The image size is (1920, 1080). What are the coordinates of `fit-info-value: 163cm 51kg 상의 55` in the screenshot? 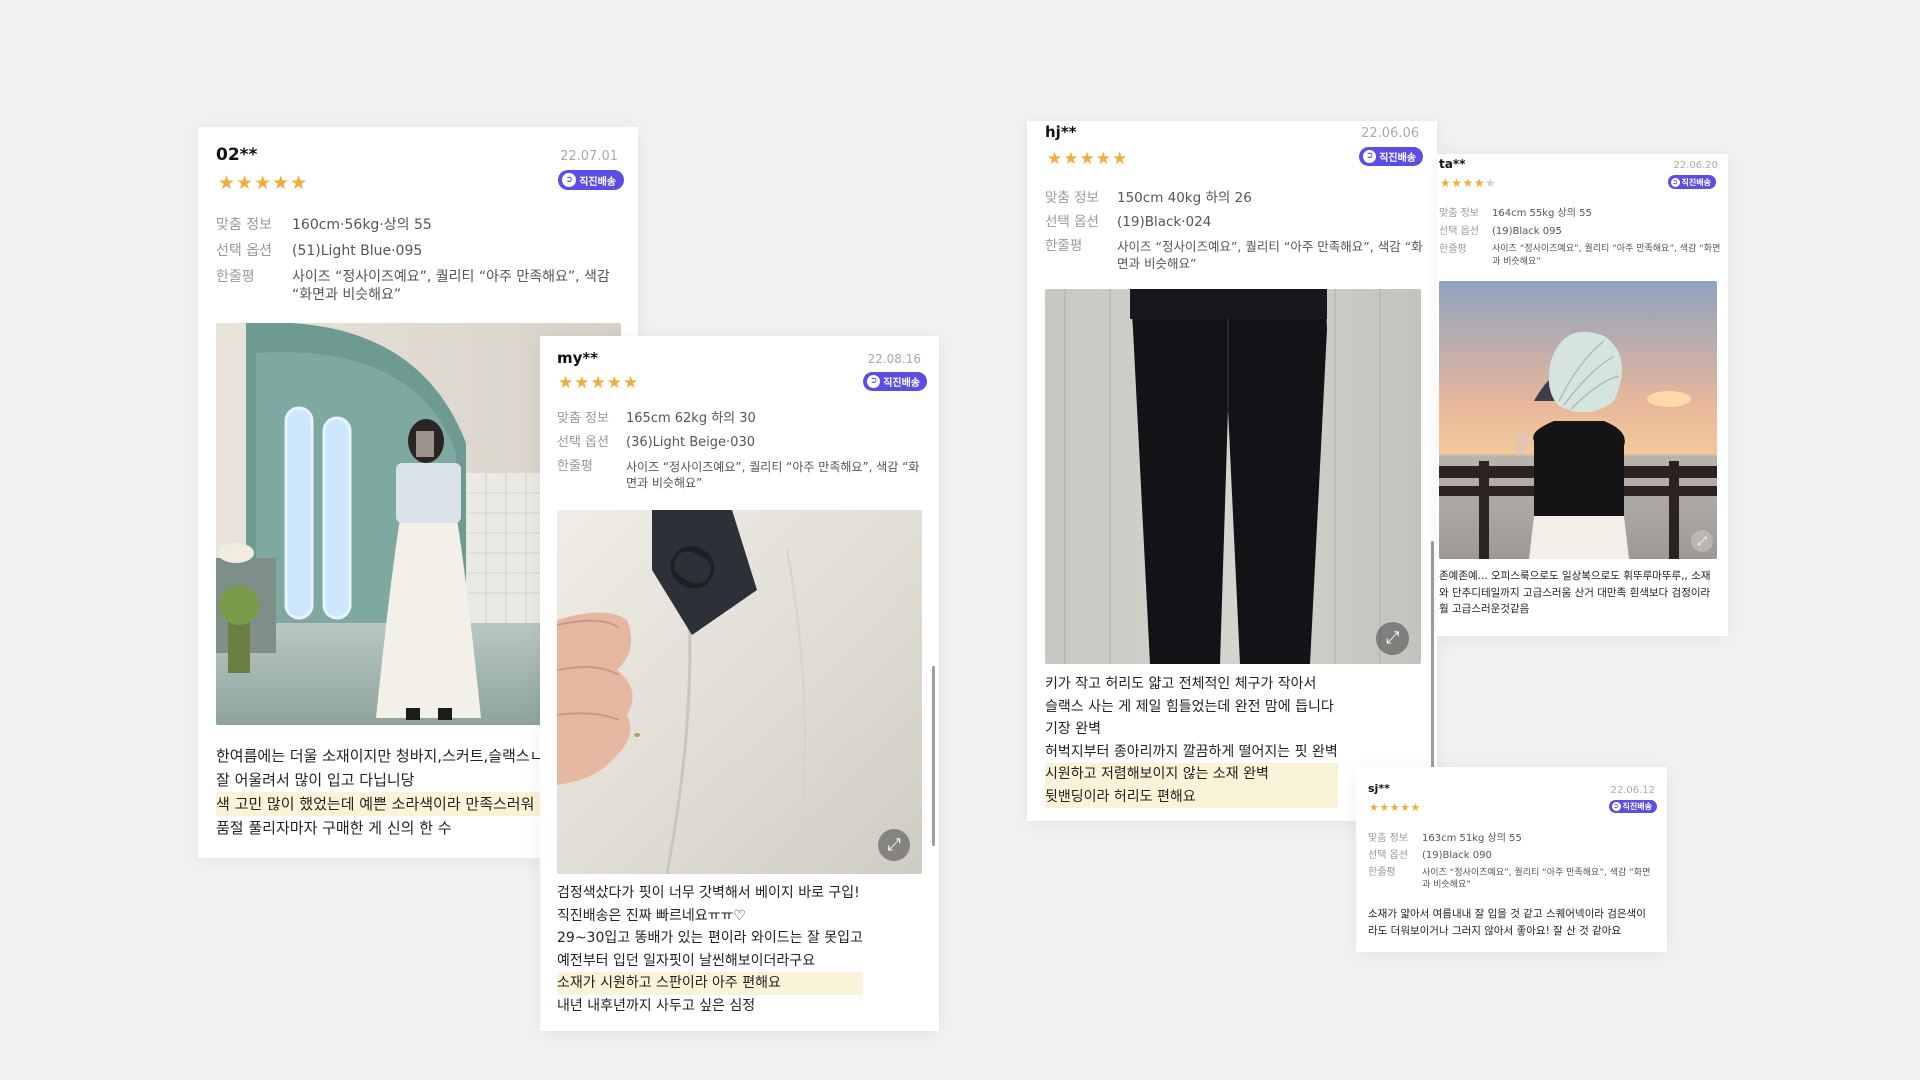 It's located at (1472, 838).